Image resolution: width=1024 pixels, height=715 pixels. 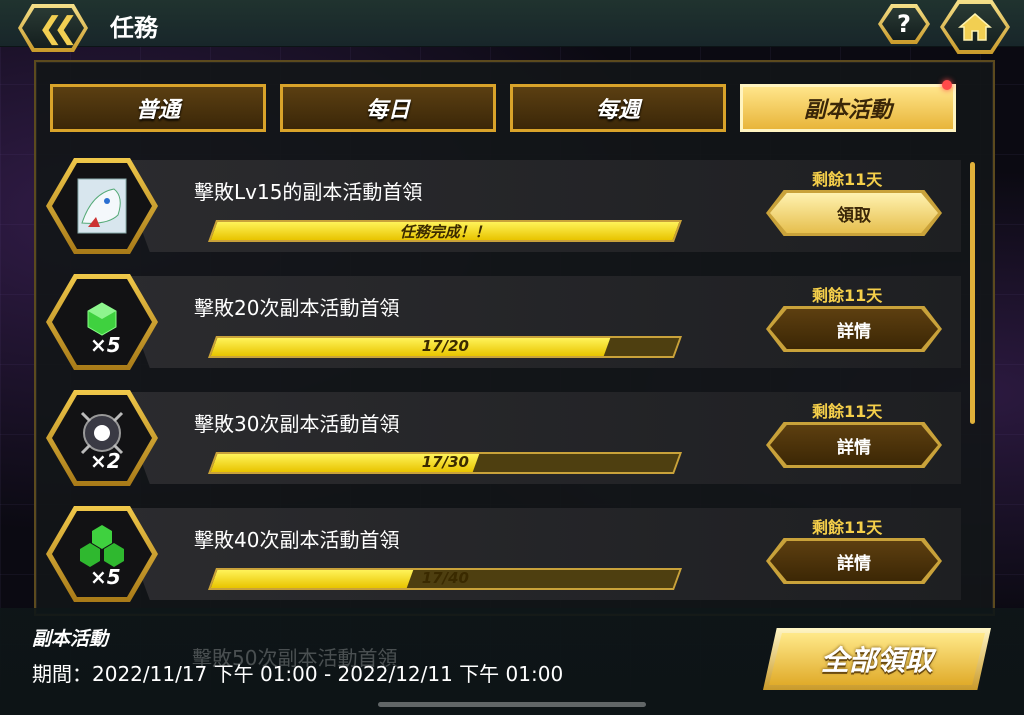 What do you see at coordinates (618, 108) in the screenshot?
I see `tab-weekly: 每週` at bounding box center [618, 108].